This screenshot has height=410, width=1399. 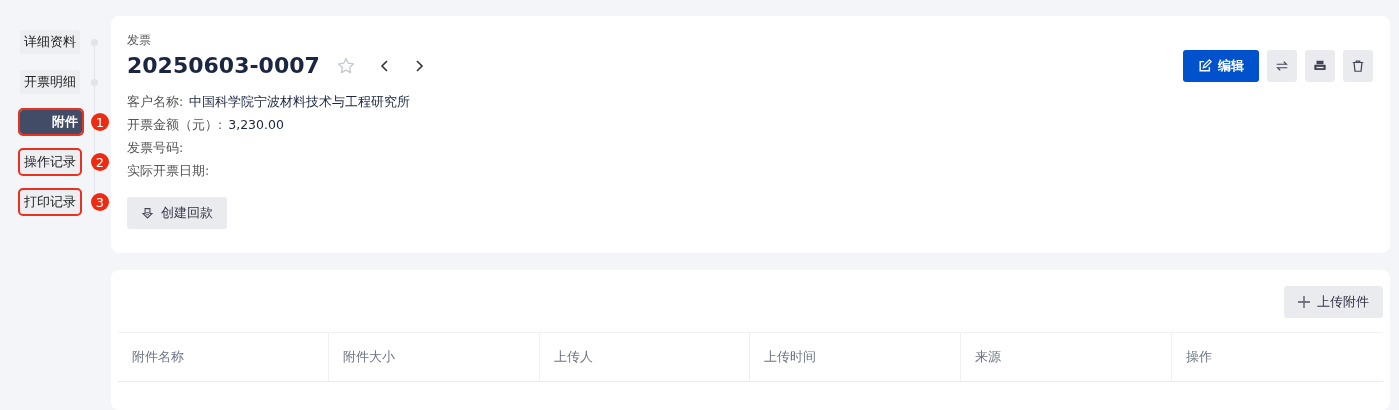 I want to click on swap-icon, so click(x=1282, y=66).